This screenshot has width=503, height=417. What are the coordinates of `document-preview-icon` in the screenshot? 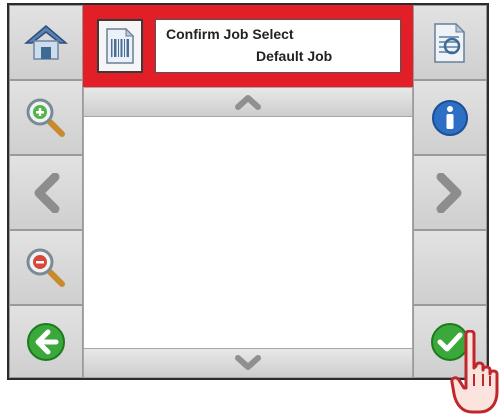 It's located at (450, 42).